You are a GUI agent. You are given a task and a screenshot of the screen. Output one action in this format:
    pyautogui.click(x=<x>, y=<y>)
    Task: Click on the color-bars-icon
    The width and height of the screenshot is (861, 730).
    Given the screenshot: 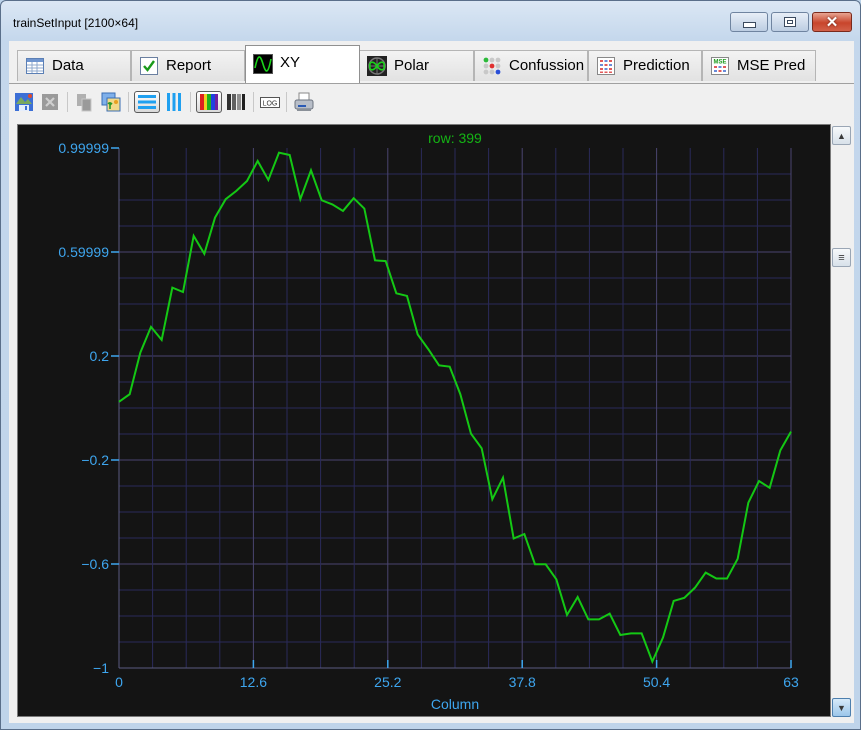 What is the action you would take?
    pyautogui.click(x=209, y=102)
    